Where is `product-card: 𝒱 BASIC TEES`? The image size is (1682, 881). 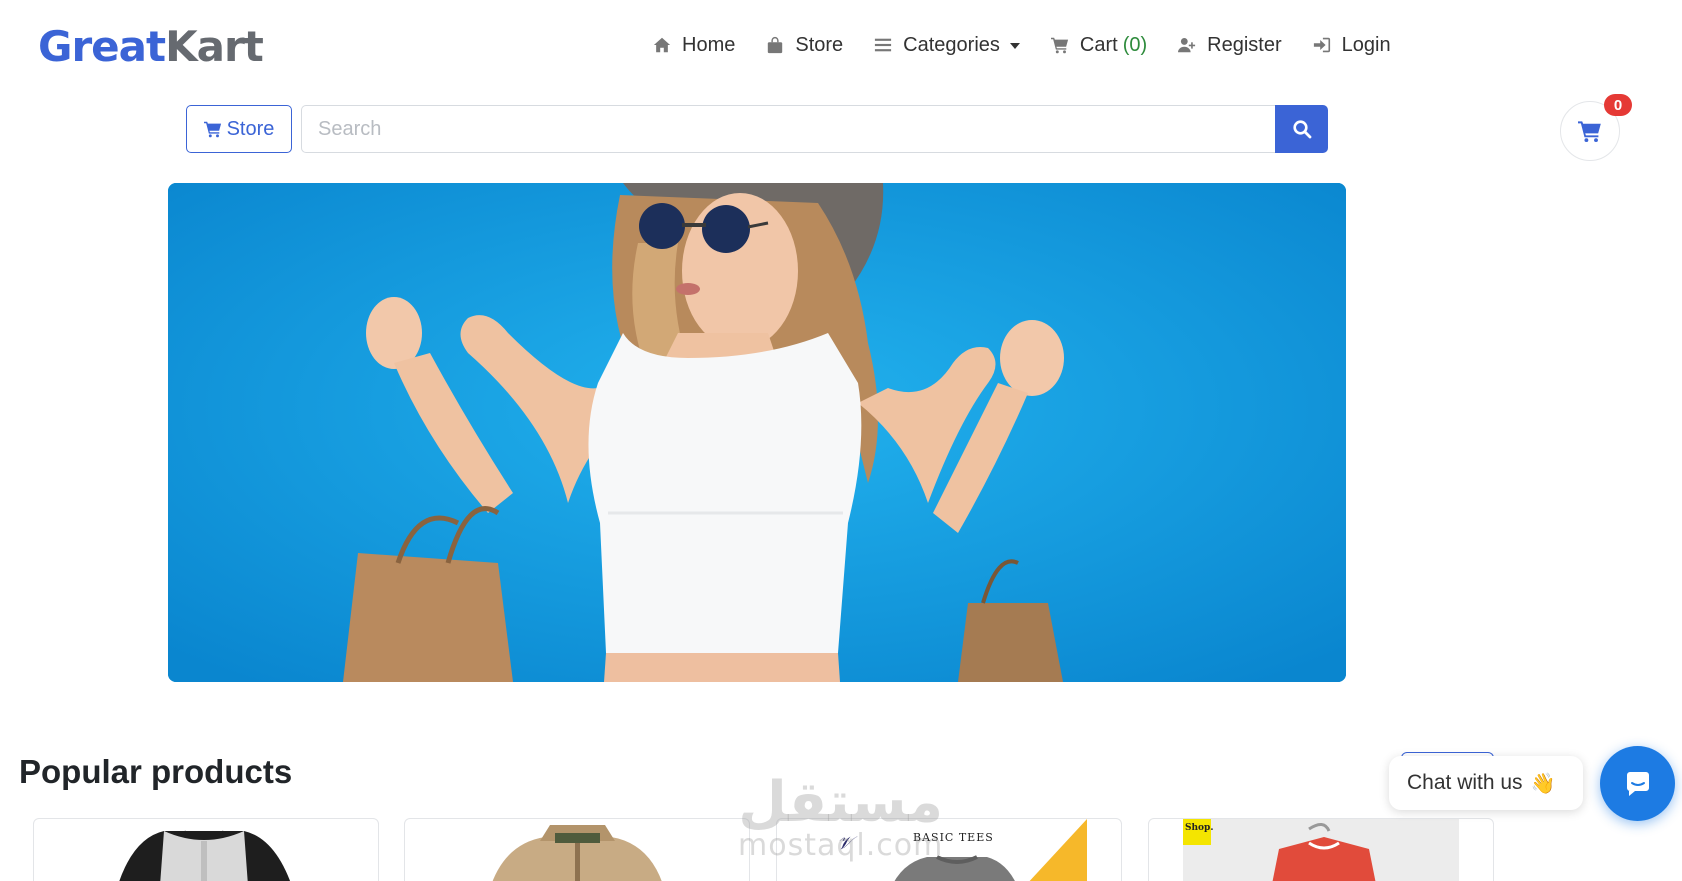 product-card: 𝒱 BASIC TEES is located at coordinates (949, 849).